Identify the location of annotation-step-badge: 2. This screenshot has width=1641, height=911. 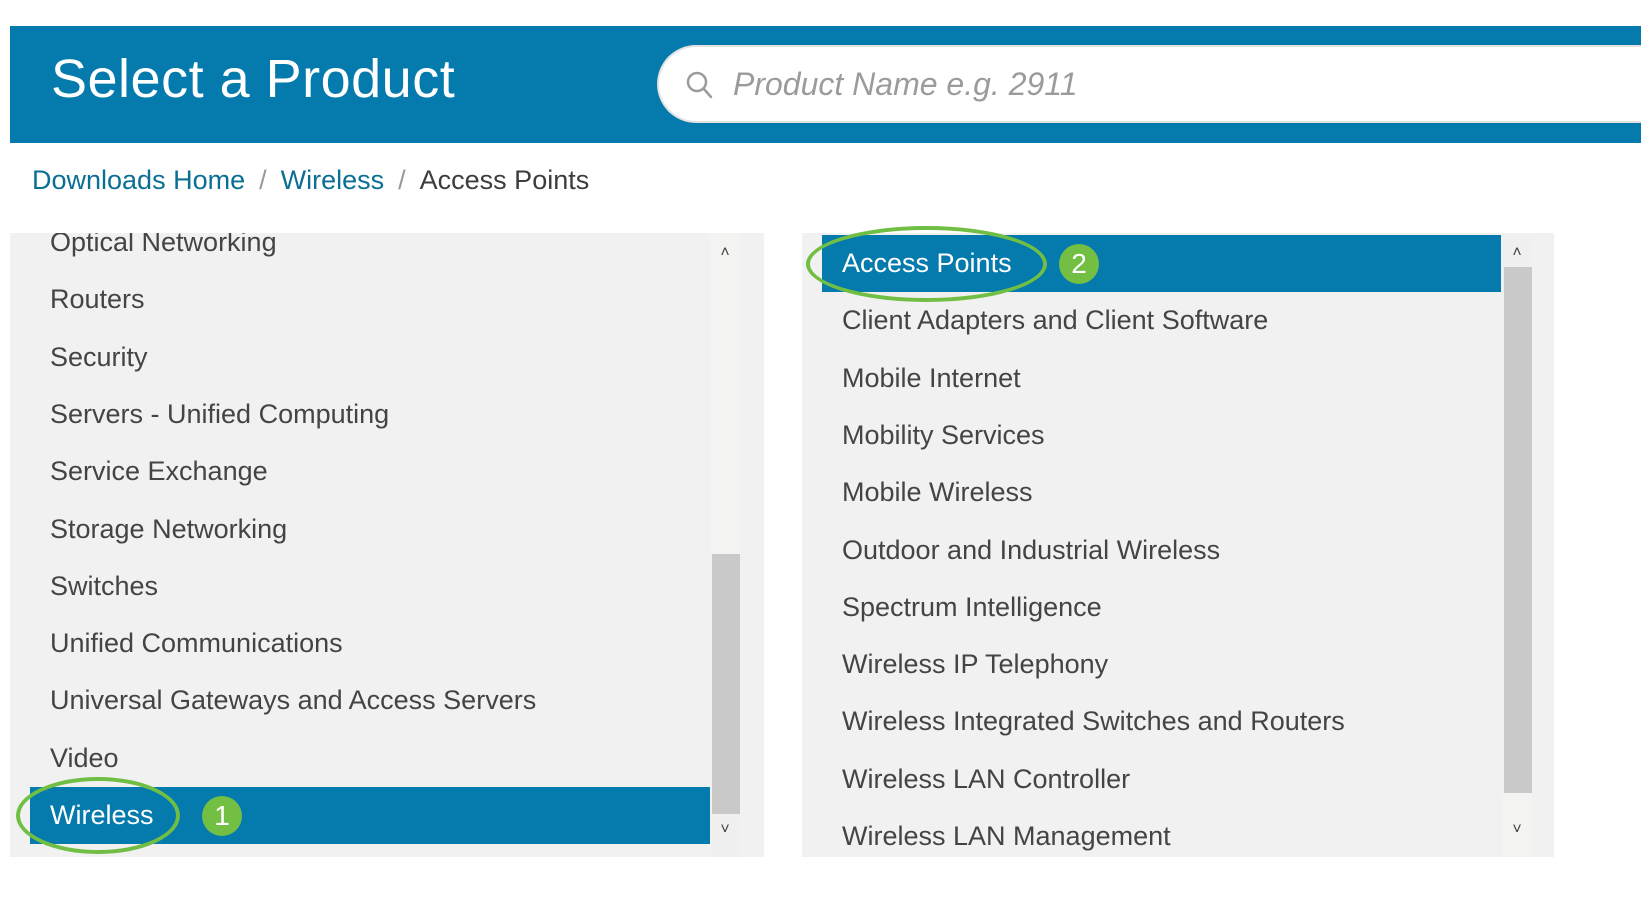
(1079, 264).